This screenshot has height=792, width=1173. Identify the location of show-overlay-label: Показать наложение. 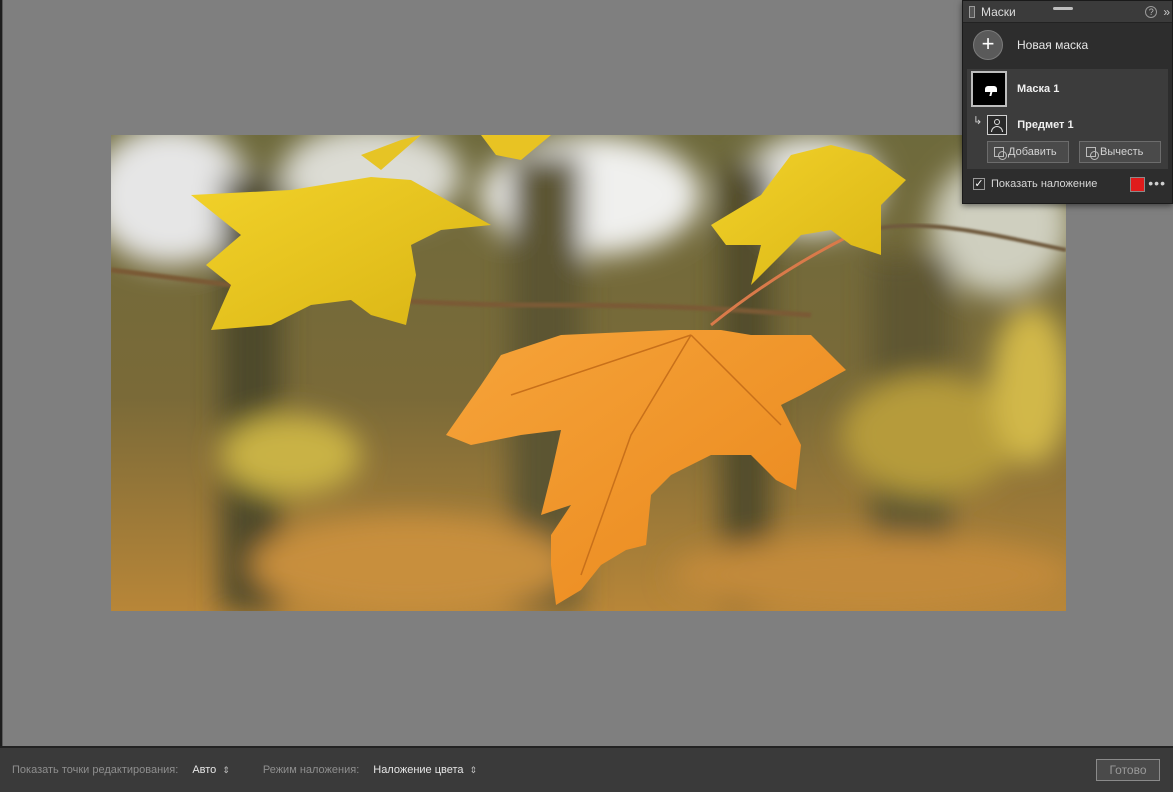
(1044, 184).